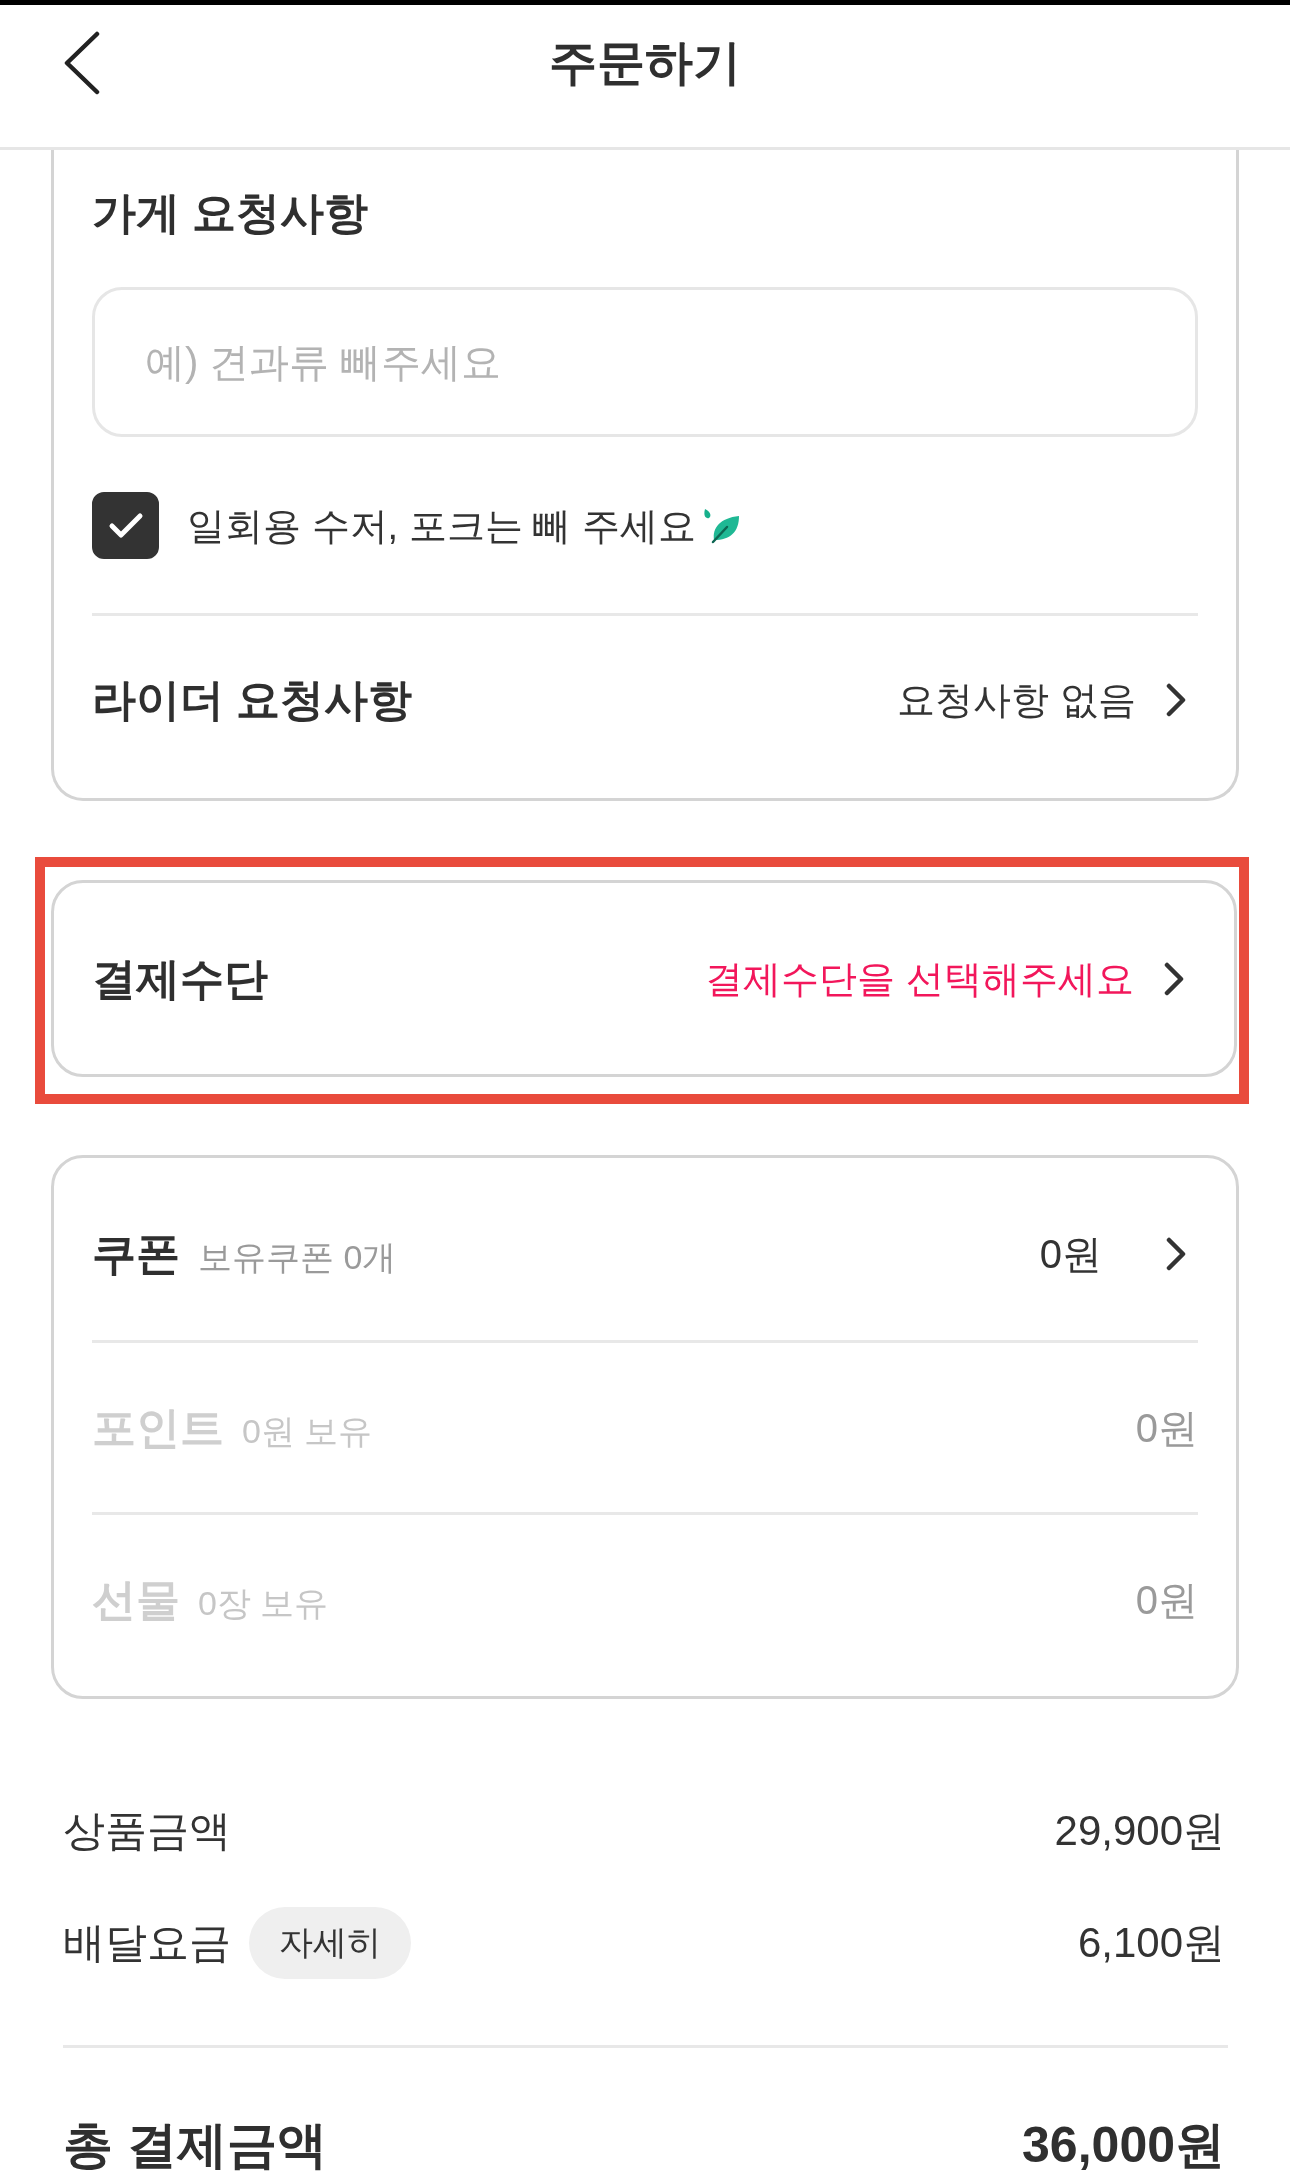 The height and width of the screenshot is (2179, 1290). What do you see at coordinates (252, 700) in the screenshot?
I see `row-label: 라이더 요청사항` at bounding box center [252, 700].